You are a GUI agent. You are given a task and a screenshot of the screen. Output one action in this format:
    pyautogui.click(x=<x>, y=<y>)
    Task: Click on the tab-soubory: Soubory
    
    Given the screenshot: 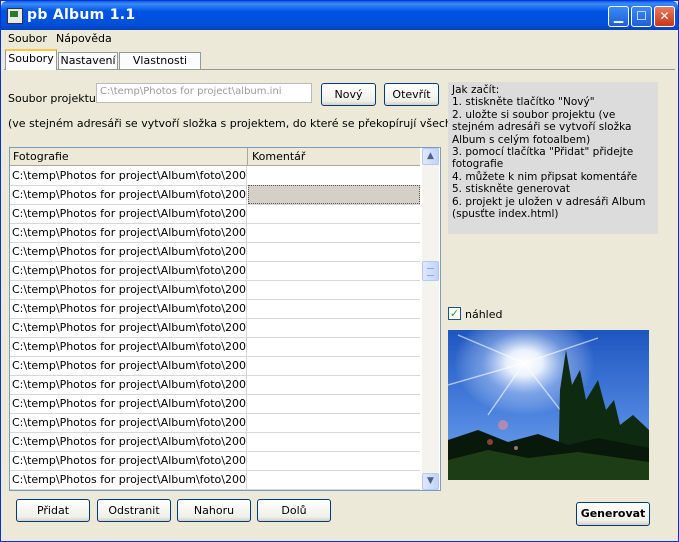 What is the action you would take?
    pyautogui.click(x=31, y=59)
    